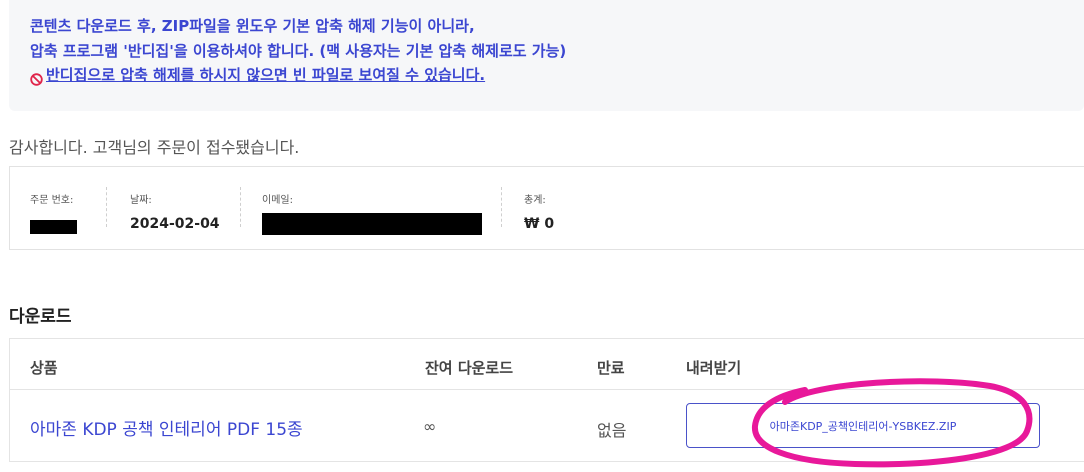 Image resolution: width=1084 pixels, height=472 pixels. I want to click on header-download: 내려받기, so click(714, 368).